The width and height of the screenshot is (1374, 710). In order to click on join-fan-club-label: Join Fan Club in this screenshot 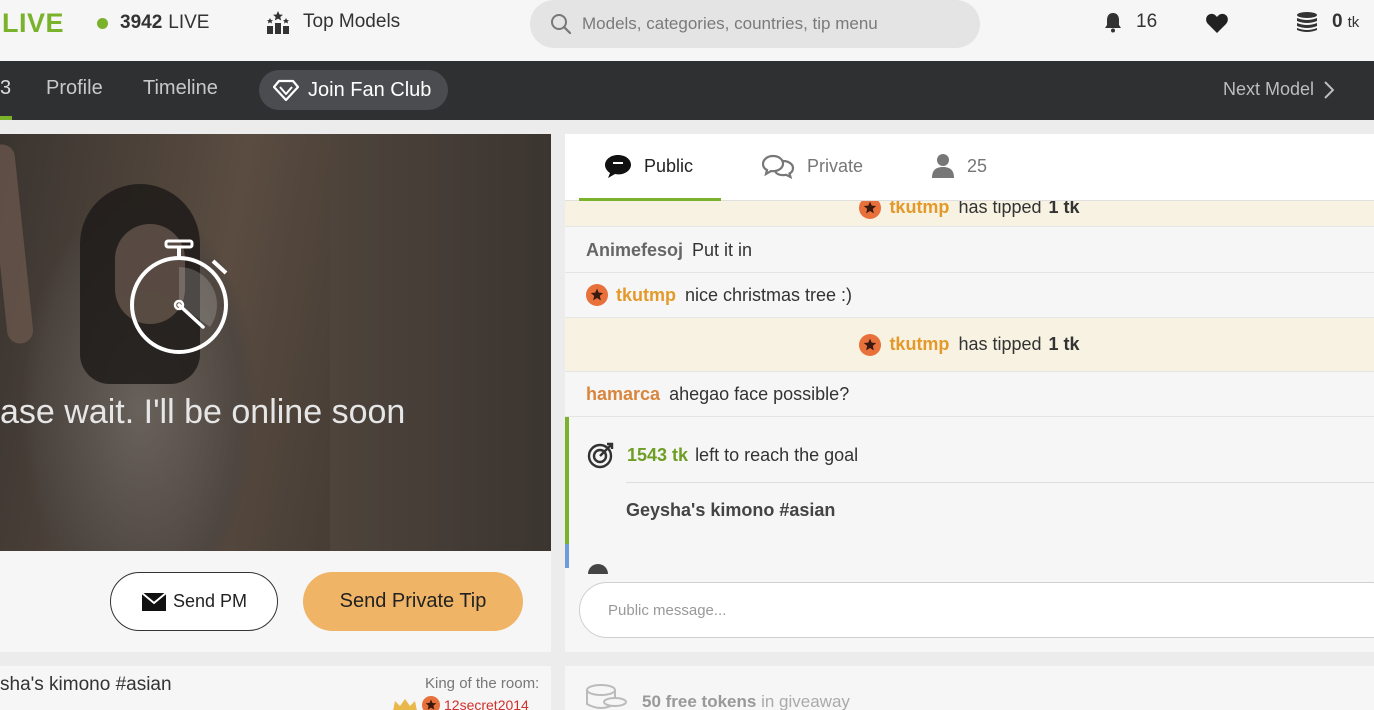, I will do `click(370, 89)`.